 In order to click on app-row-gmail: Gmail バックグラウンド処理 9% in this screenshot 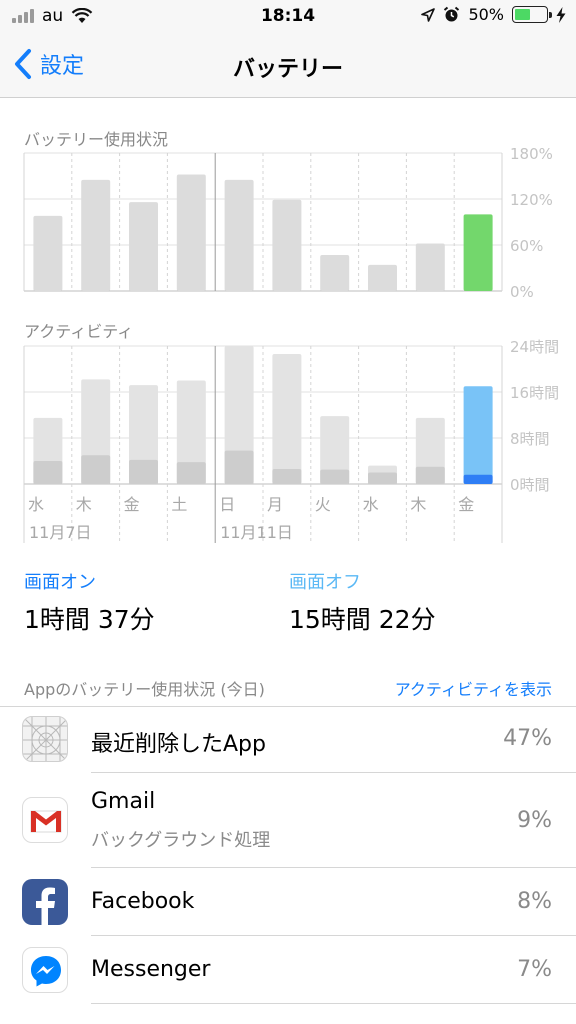, I will do `click(288, 820)`.